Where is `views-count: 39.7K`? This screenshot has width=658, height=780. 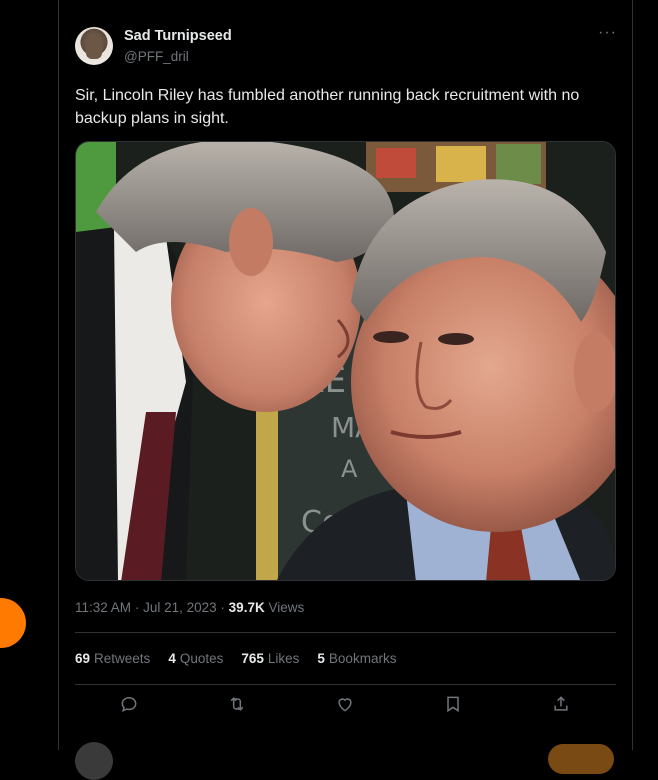 views-count: 39.7K is located at coordinates (246, 607).